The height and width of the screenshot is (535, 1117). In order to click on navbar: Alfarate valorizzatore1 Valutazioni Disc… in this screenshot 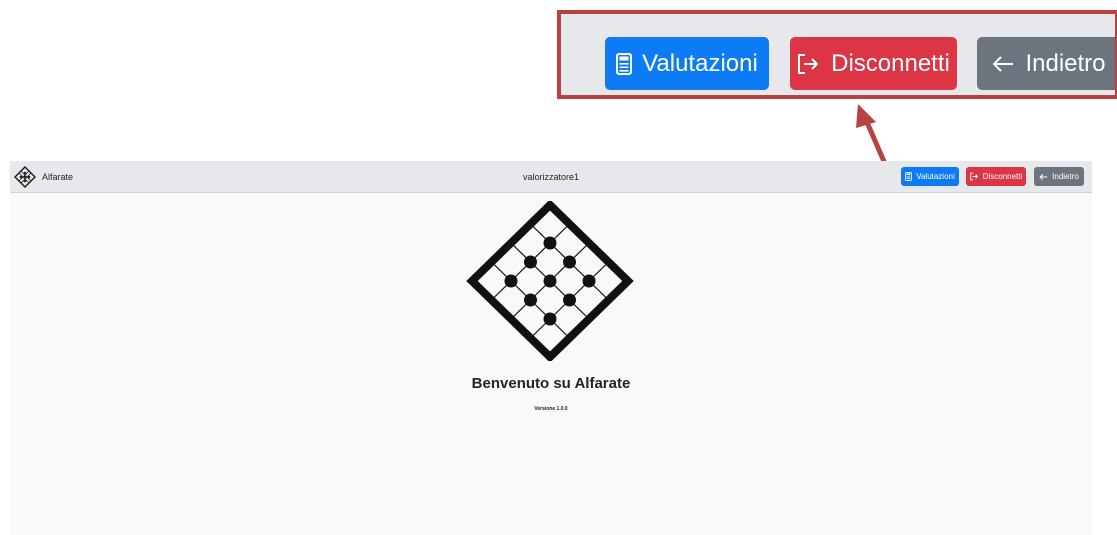, I will do `click(551, 177)`.